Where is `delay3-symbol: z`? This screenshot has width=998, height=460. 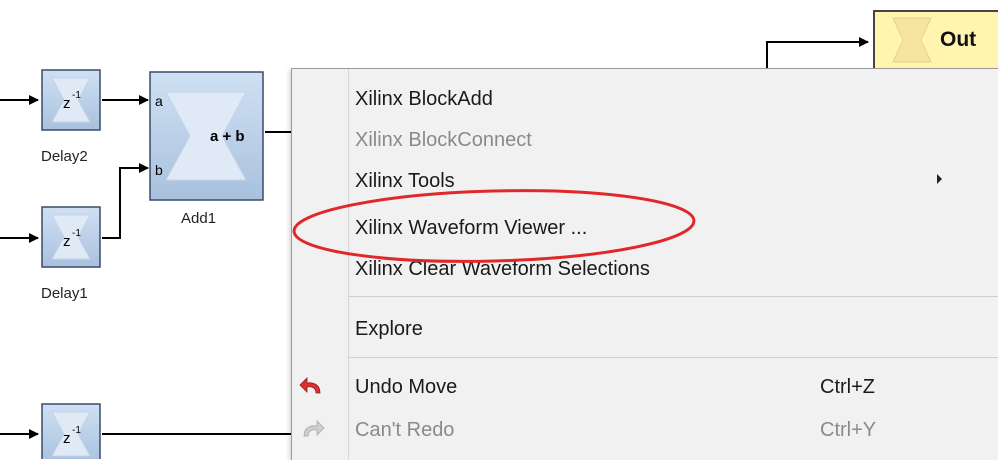
delay3-symbol: z is located at coordinates (67, 438).